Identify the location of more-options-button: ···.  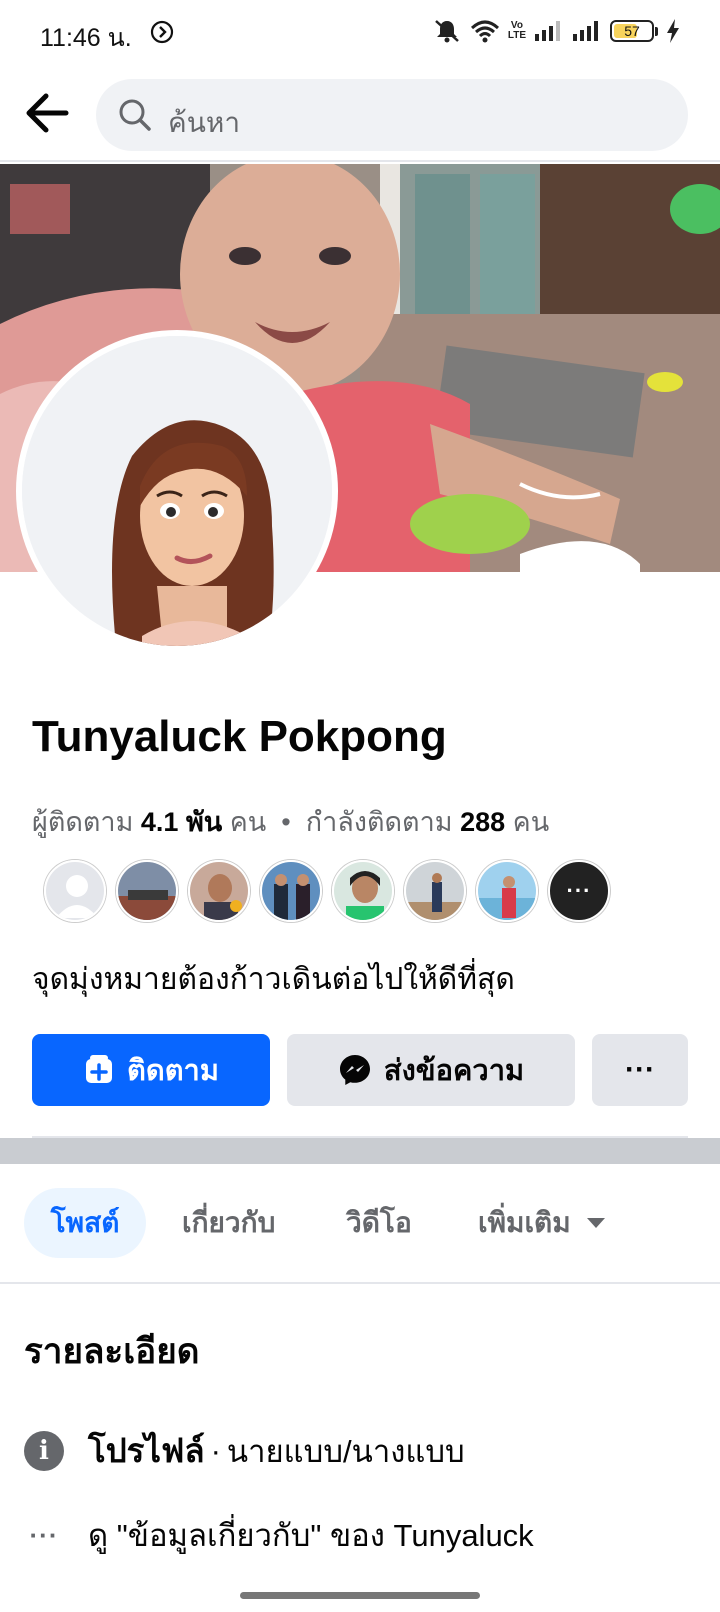
(640, 1070).